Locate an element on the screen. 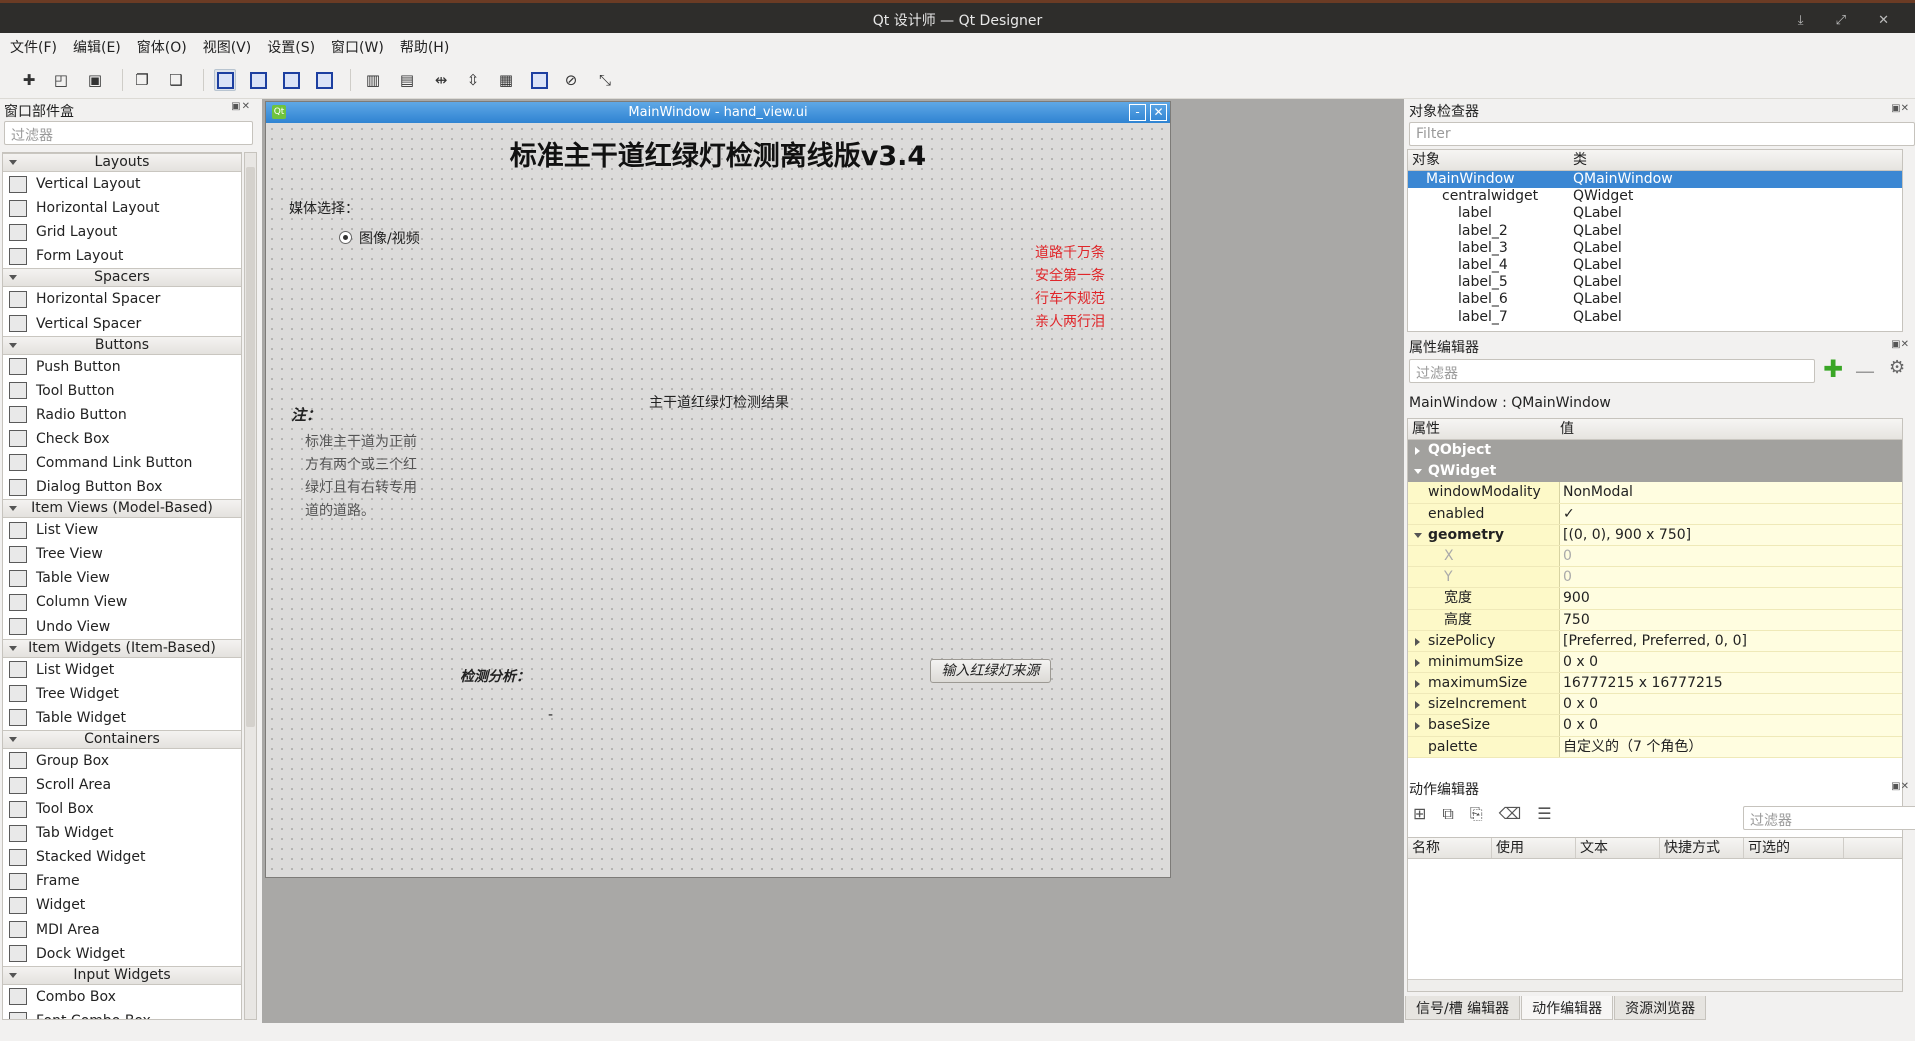 The image size is (1915, 1041). action-toolbar-icons: ⊞⧉⎘⌫☰ is located at coordinates (1490, 814).